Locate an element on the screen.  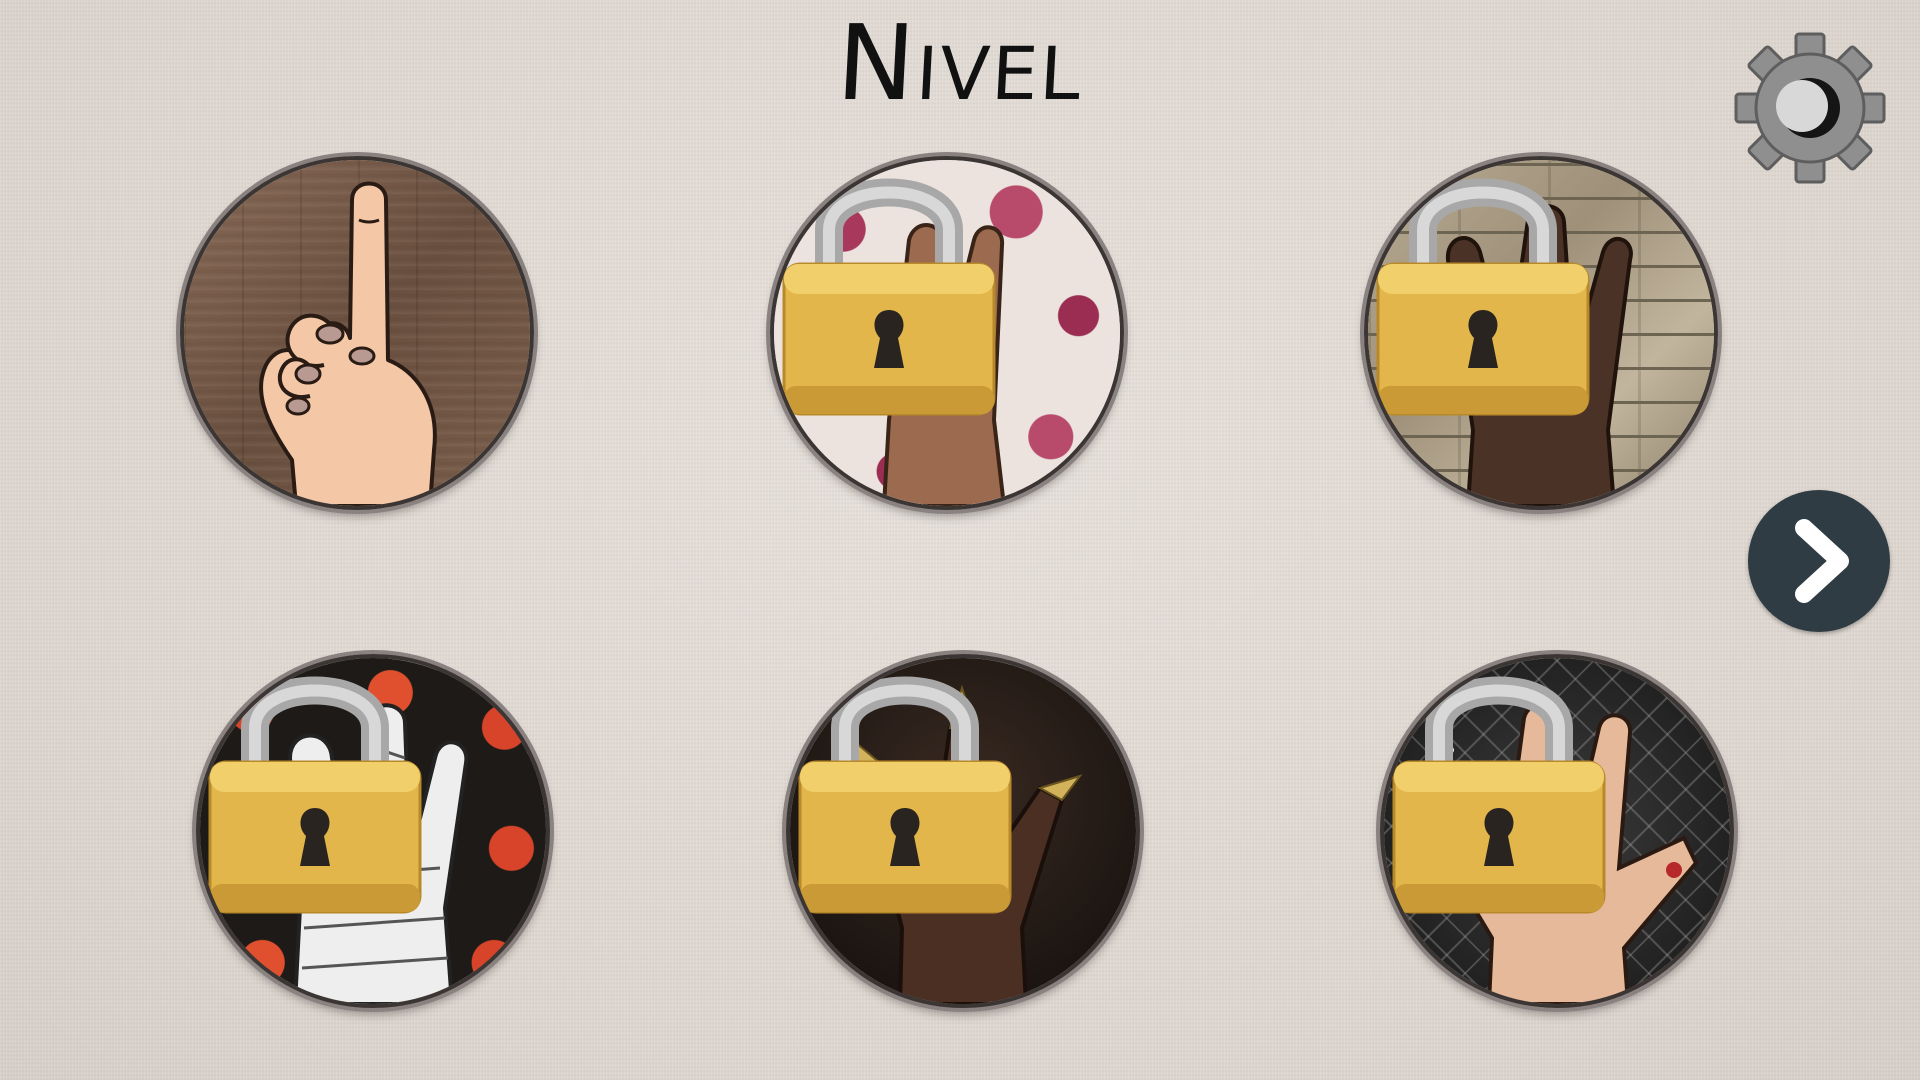
level-2-button is located at coordinates (947, 333).